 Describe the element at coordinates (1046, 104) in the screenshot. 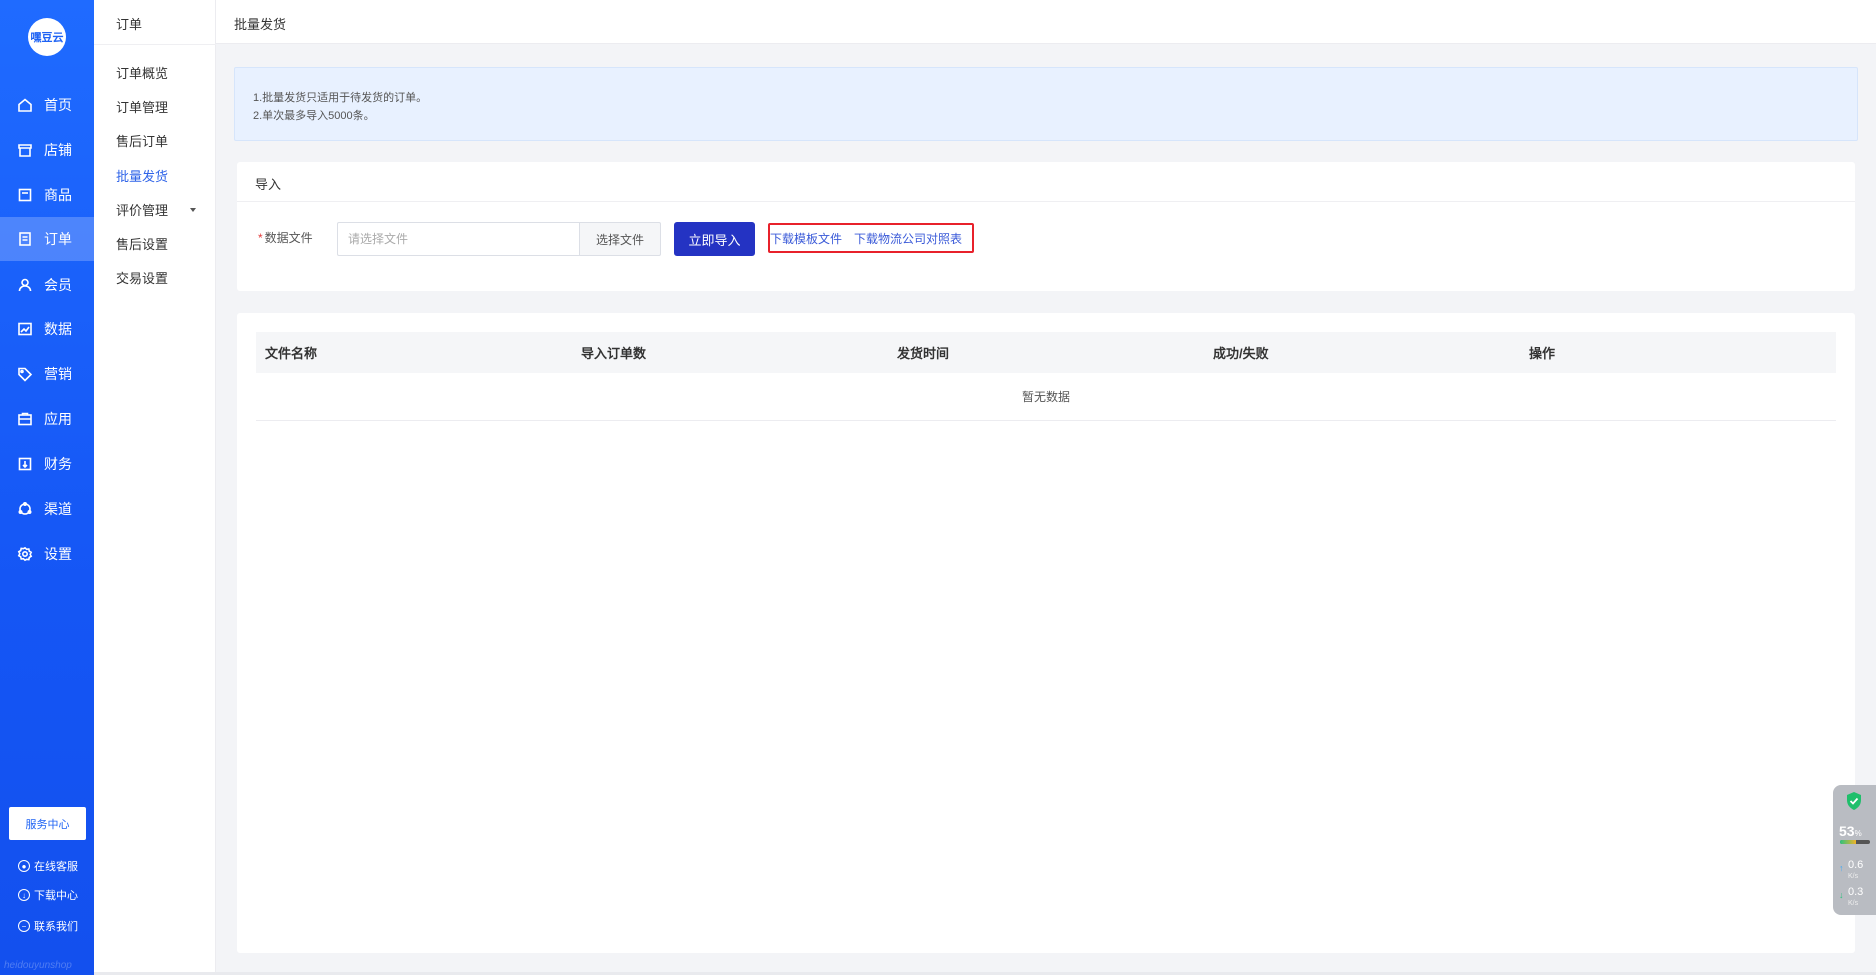

I see `notice-box: 1.批量发货只适用于待发货的订单。 2.单次最多导入5000条。` at that location.